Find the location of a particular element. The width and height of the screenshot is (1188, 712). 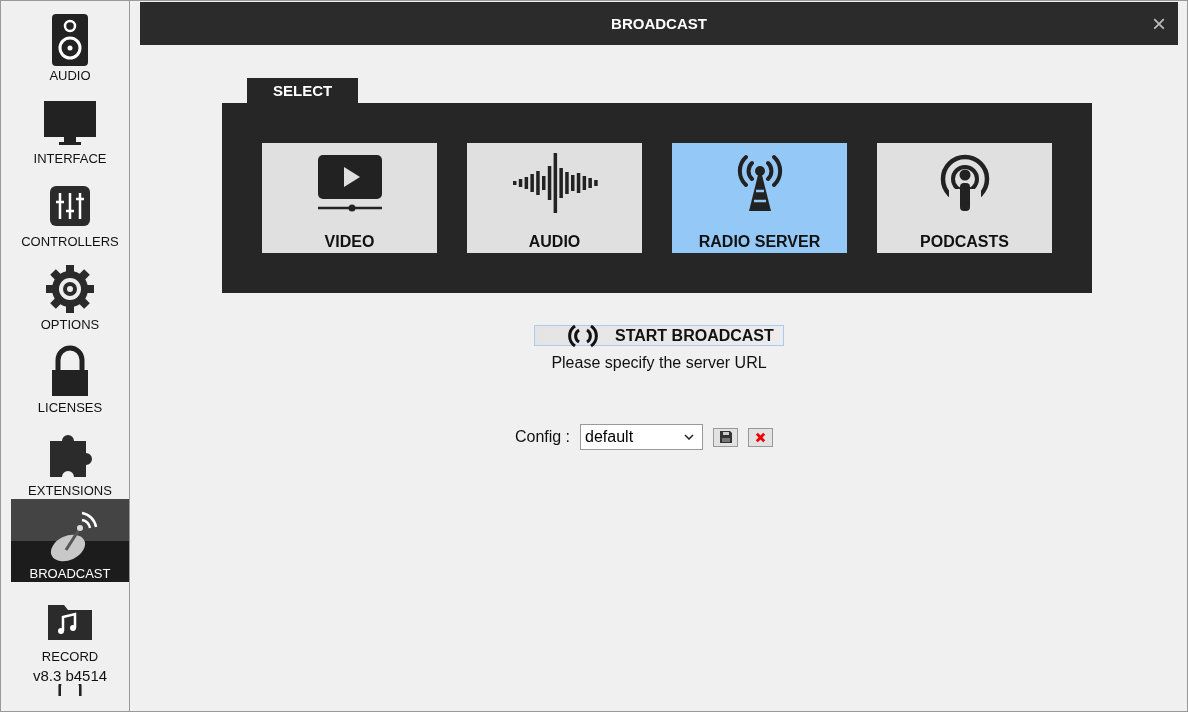

delete-button is located at coordinates (761, 437).